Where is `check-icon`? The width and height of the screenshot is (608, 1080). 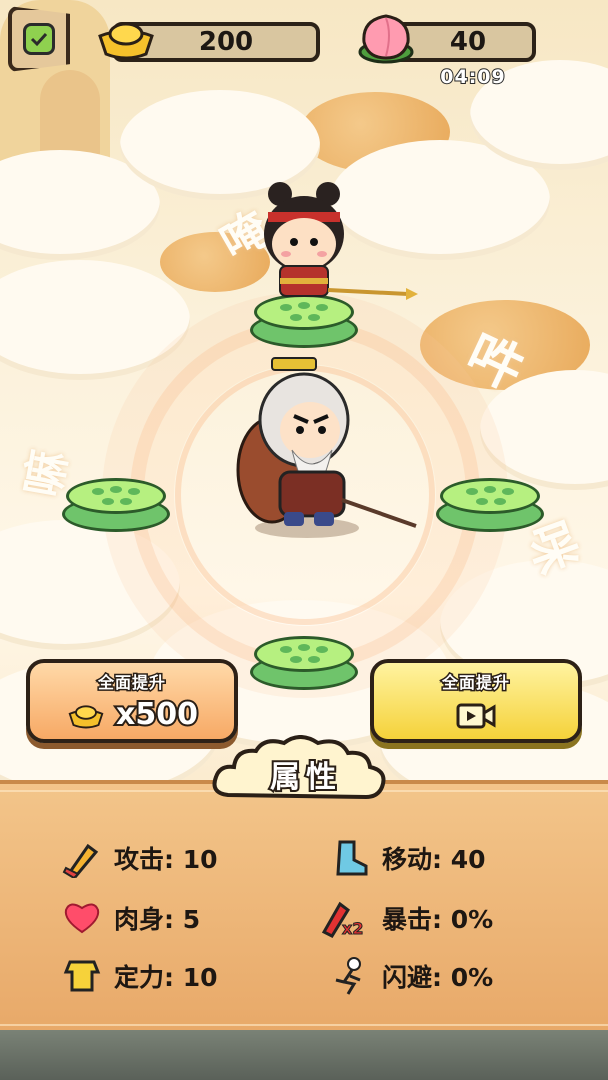
check-icon is located at coordinates (39, 39).